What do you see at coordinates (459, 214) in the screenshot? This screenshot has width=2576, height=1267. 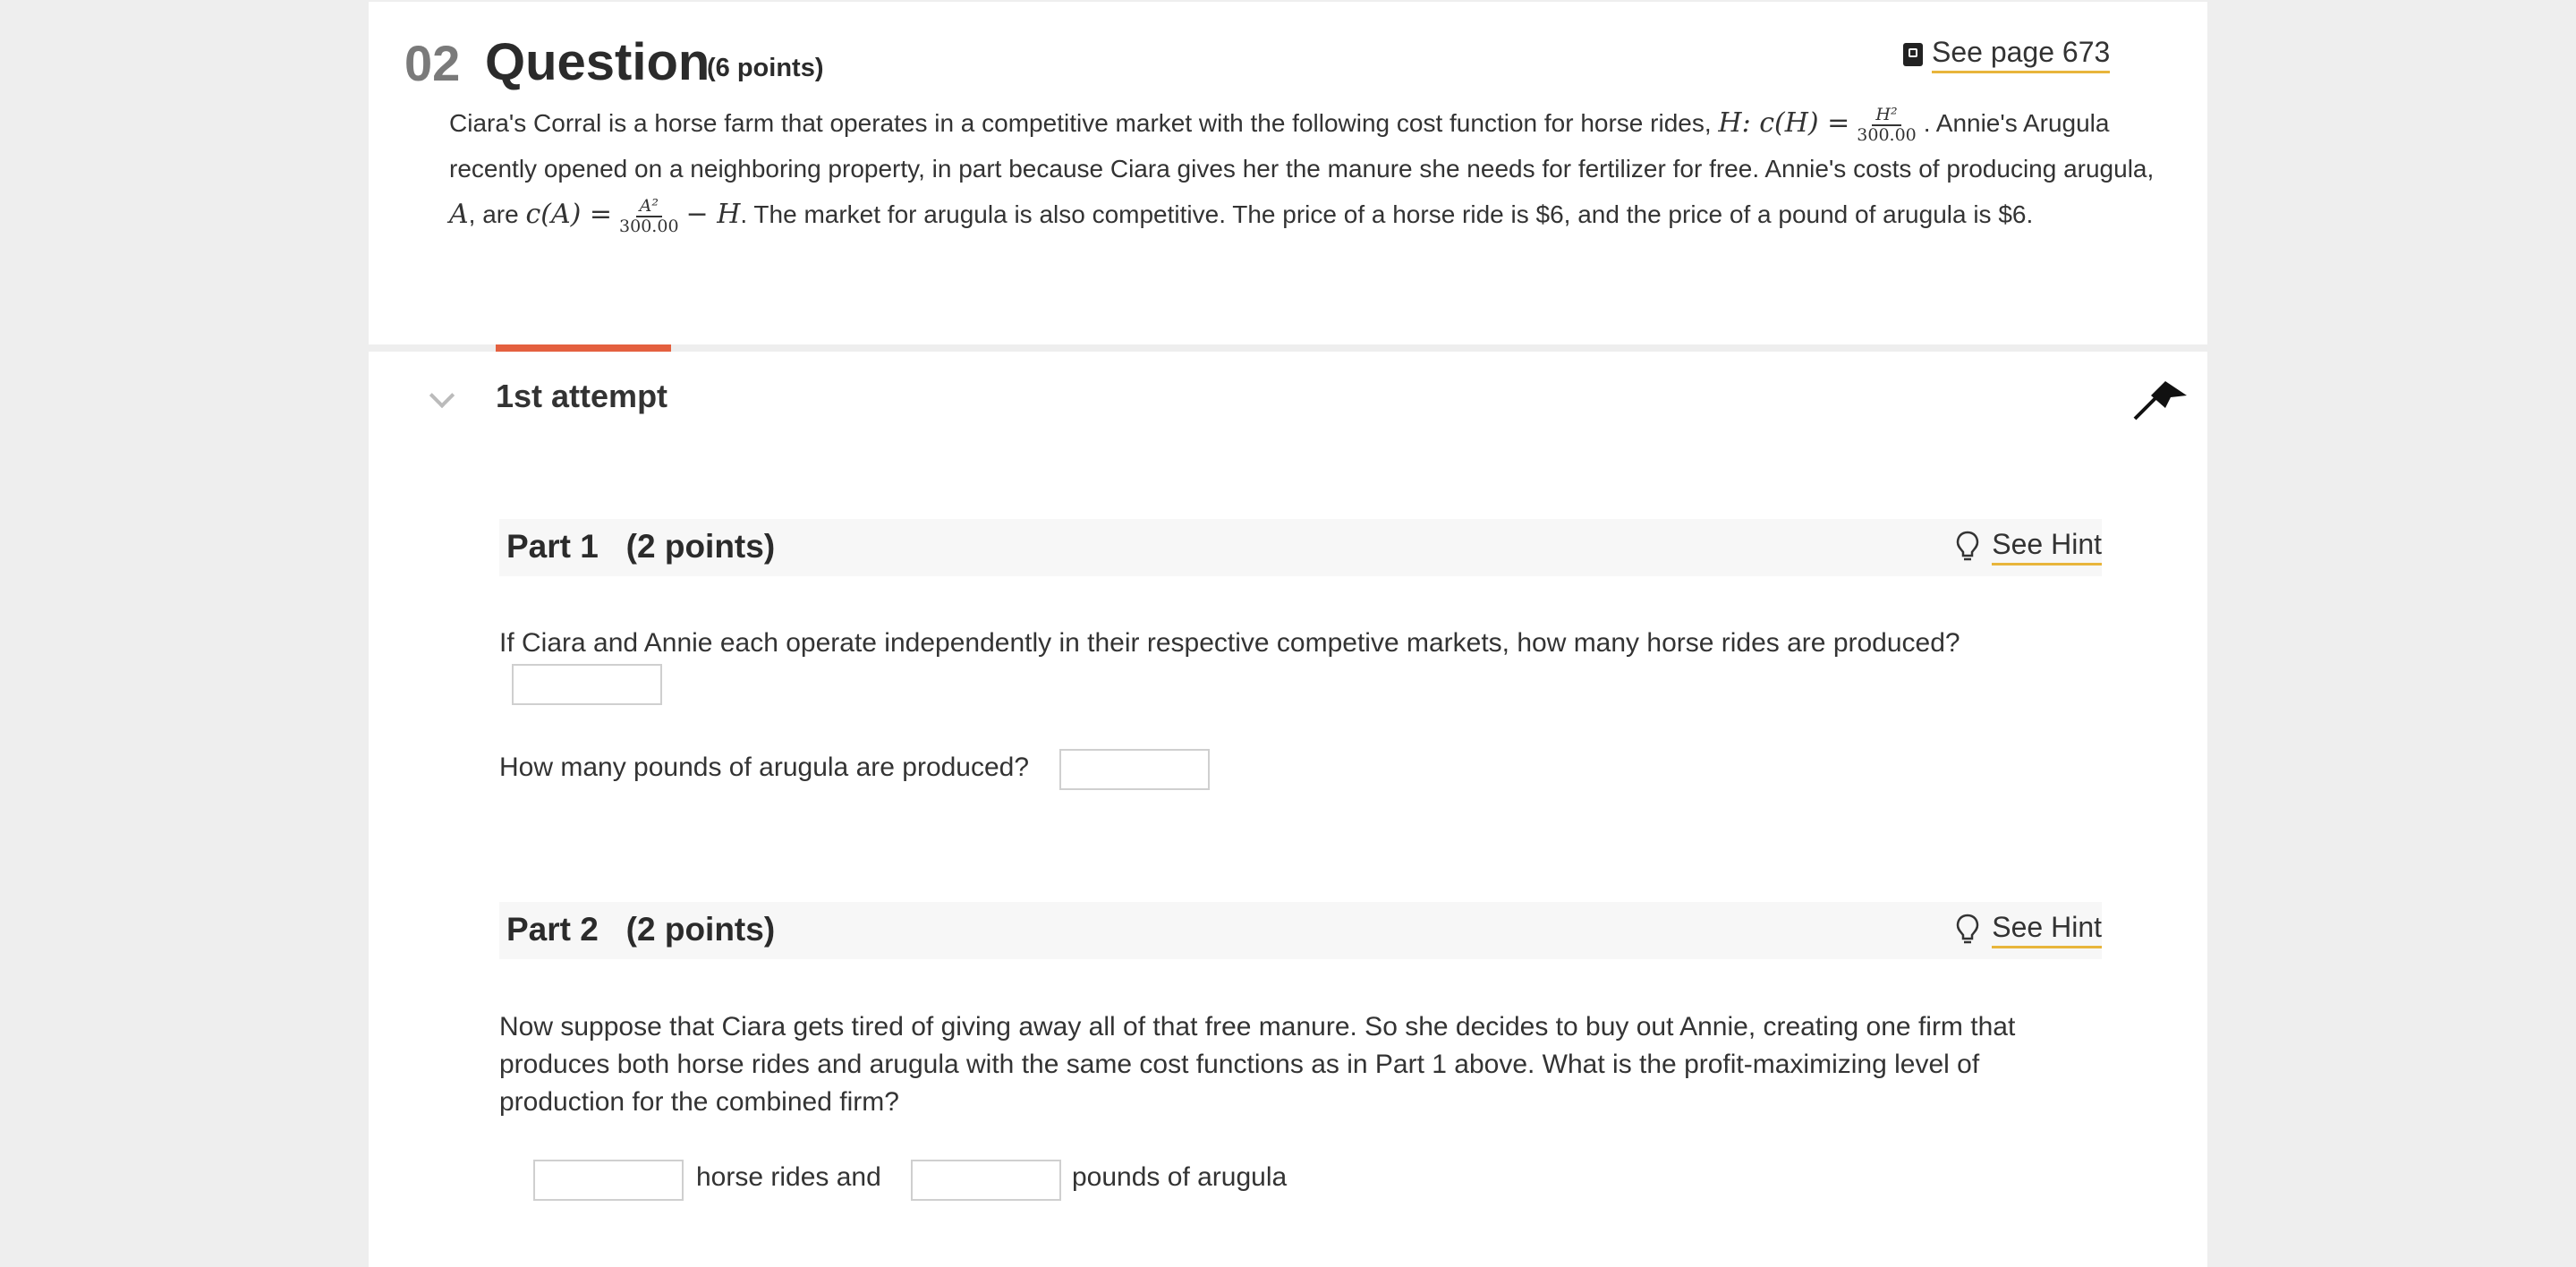 I see `math-expression: A` at bounding box center [459, 214].